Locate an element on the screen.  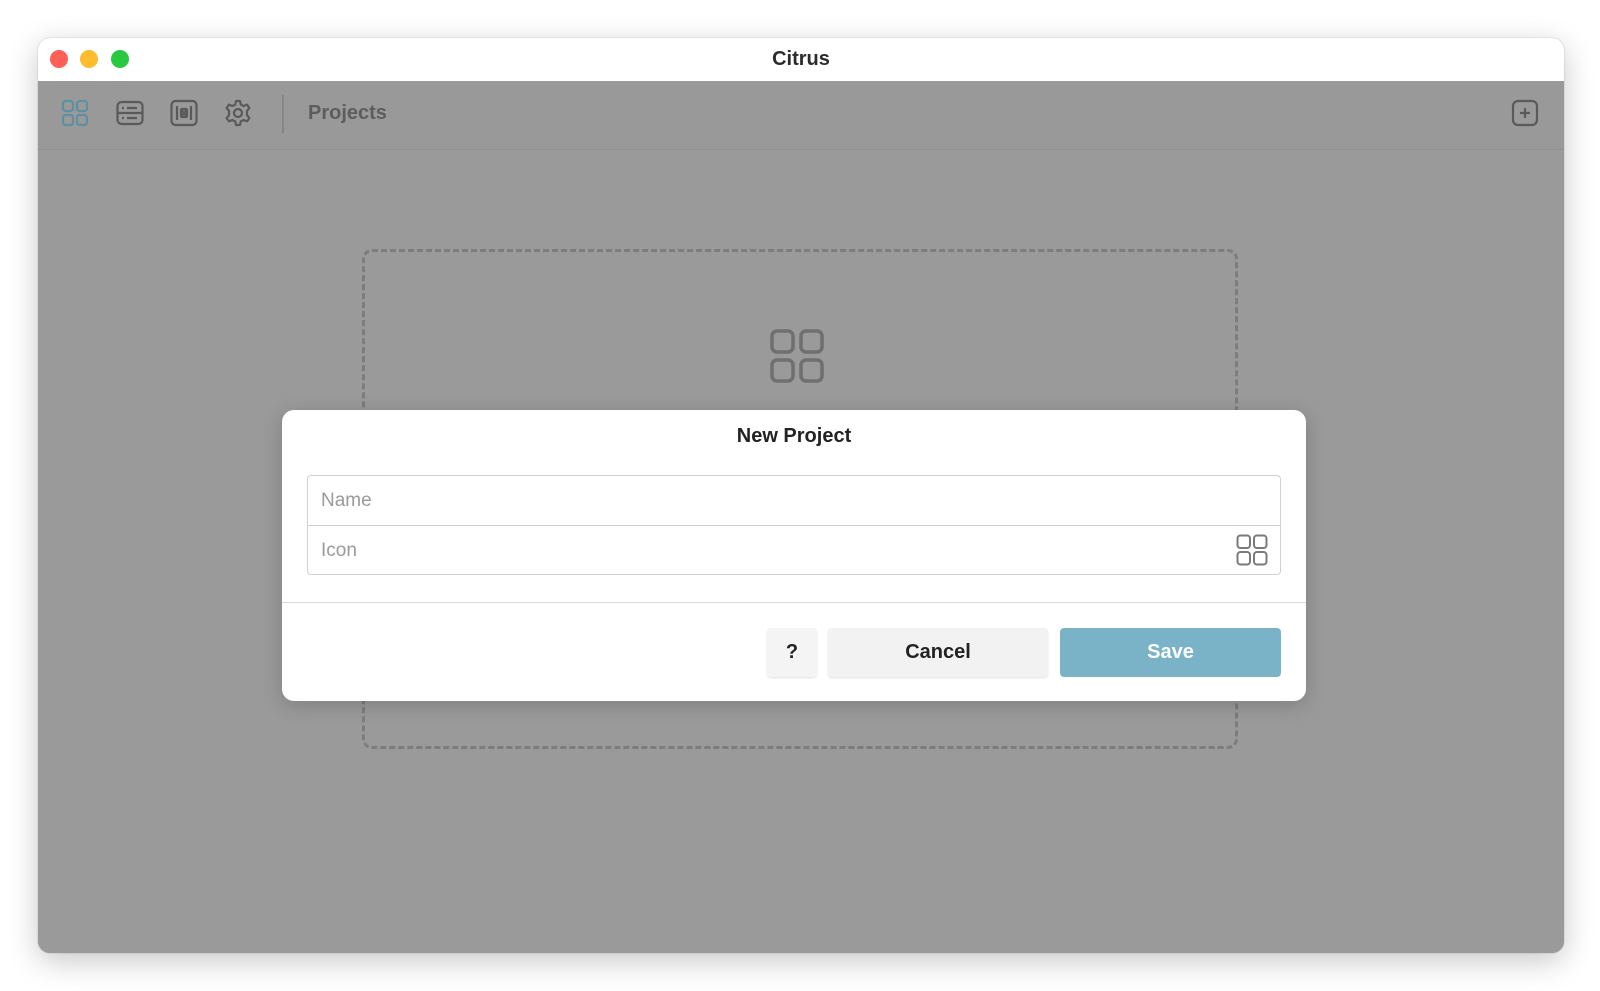
toolbar-separator is located at coordinates (283, 114).